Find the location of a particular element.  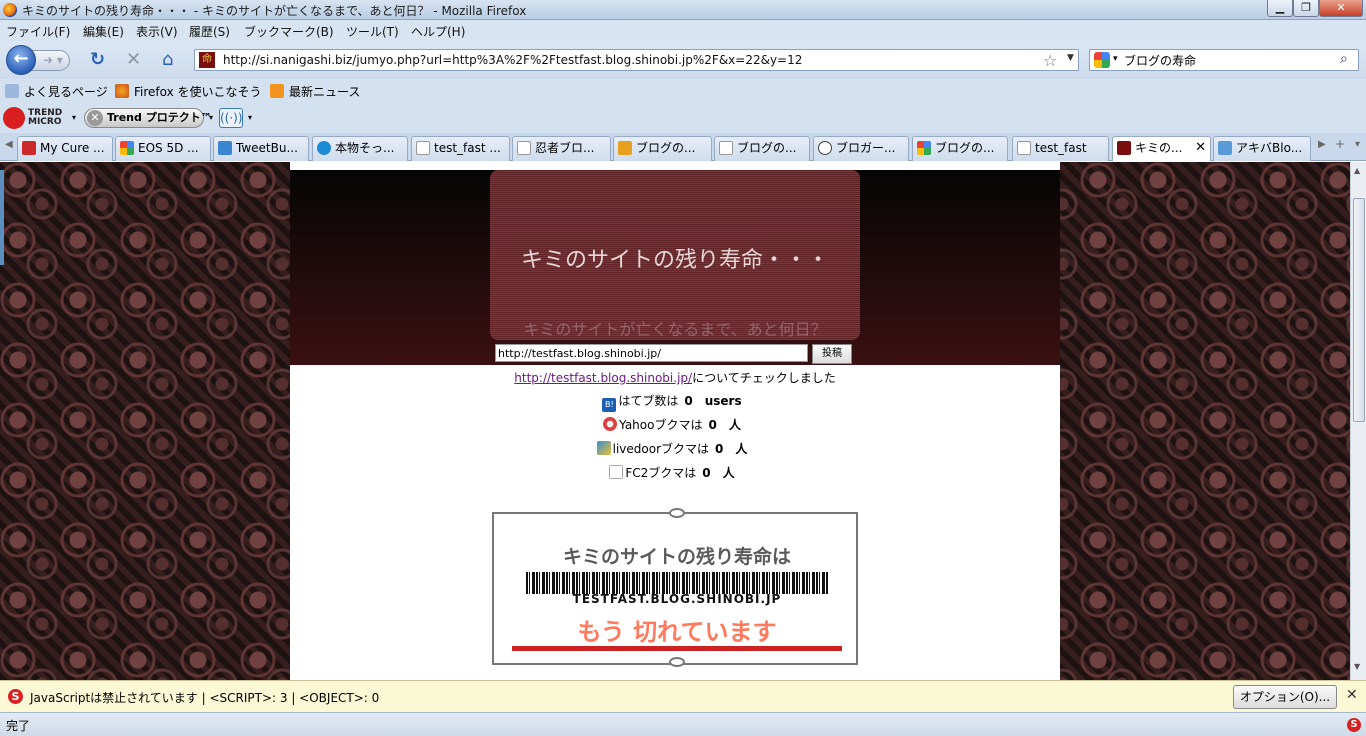

rss-icon is located at coordinates (277, 91).